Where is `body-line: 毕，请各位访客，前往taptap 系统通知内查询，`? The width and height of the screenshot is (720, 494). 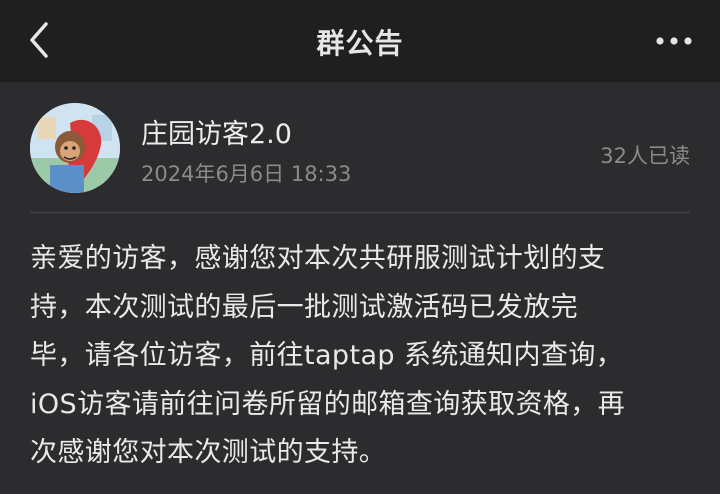
body-line: 毕，请各位访客，前往taptap 系统通知内查询， is located at coordinates (327, 355).